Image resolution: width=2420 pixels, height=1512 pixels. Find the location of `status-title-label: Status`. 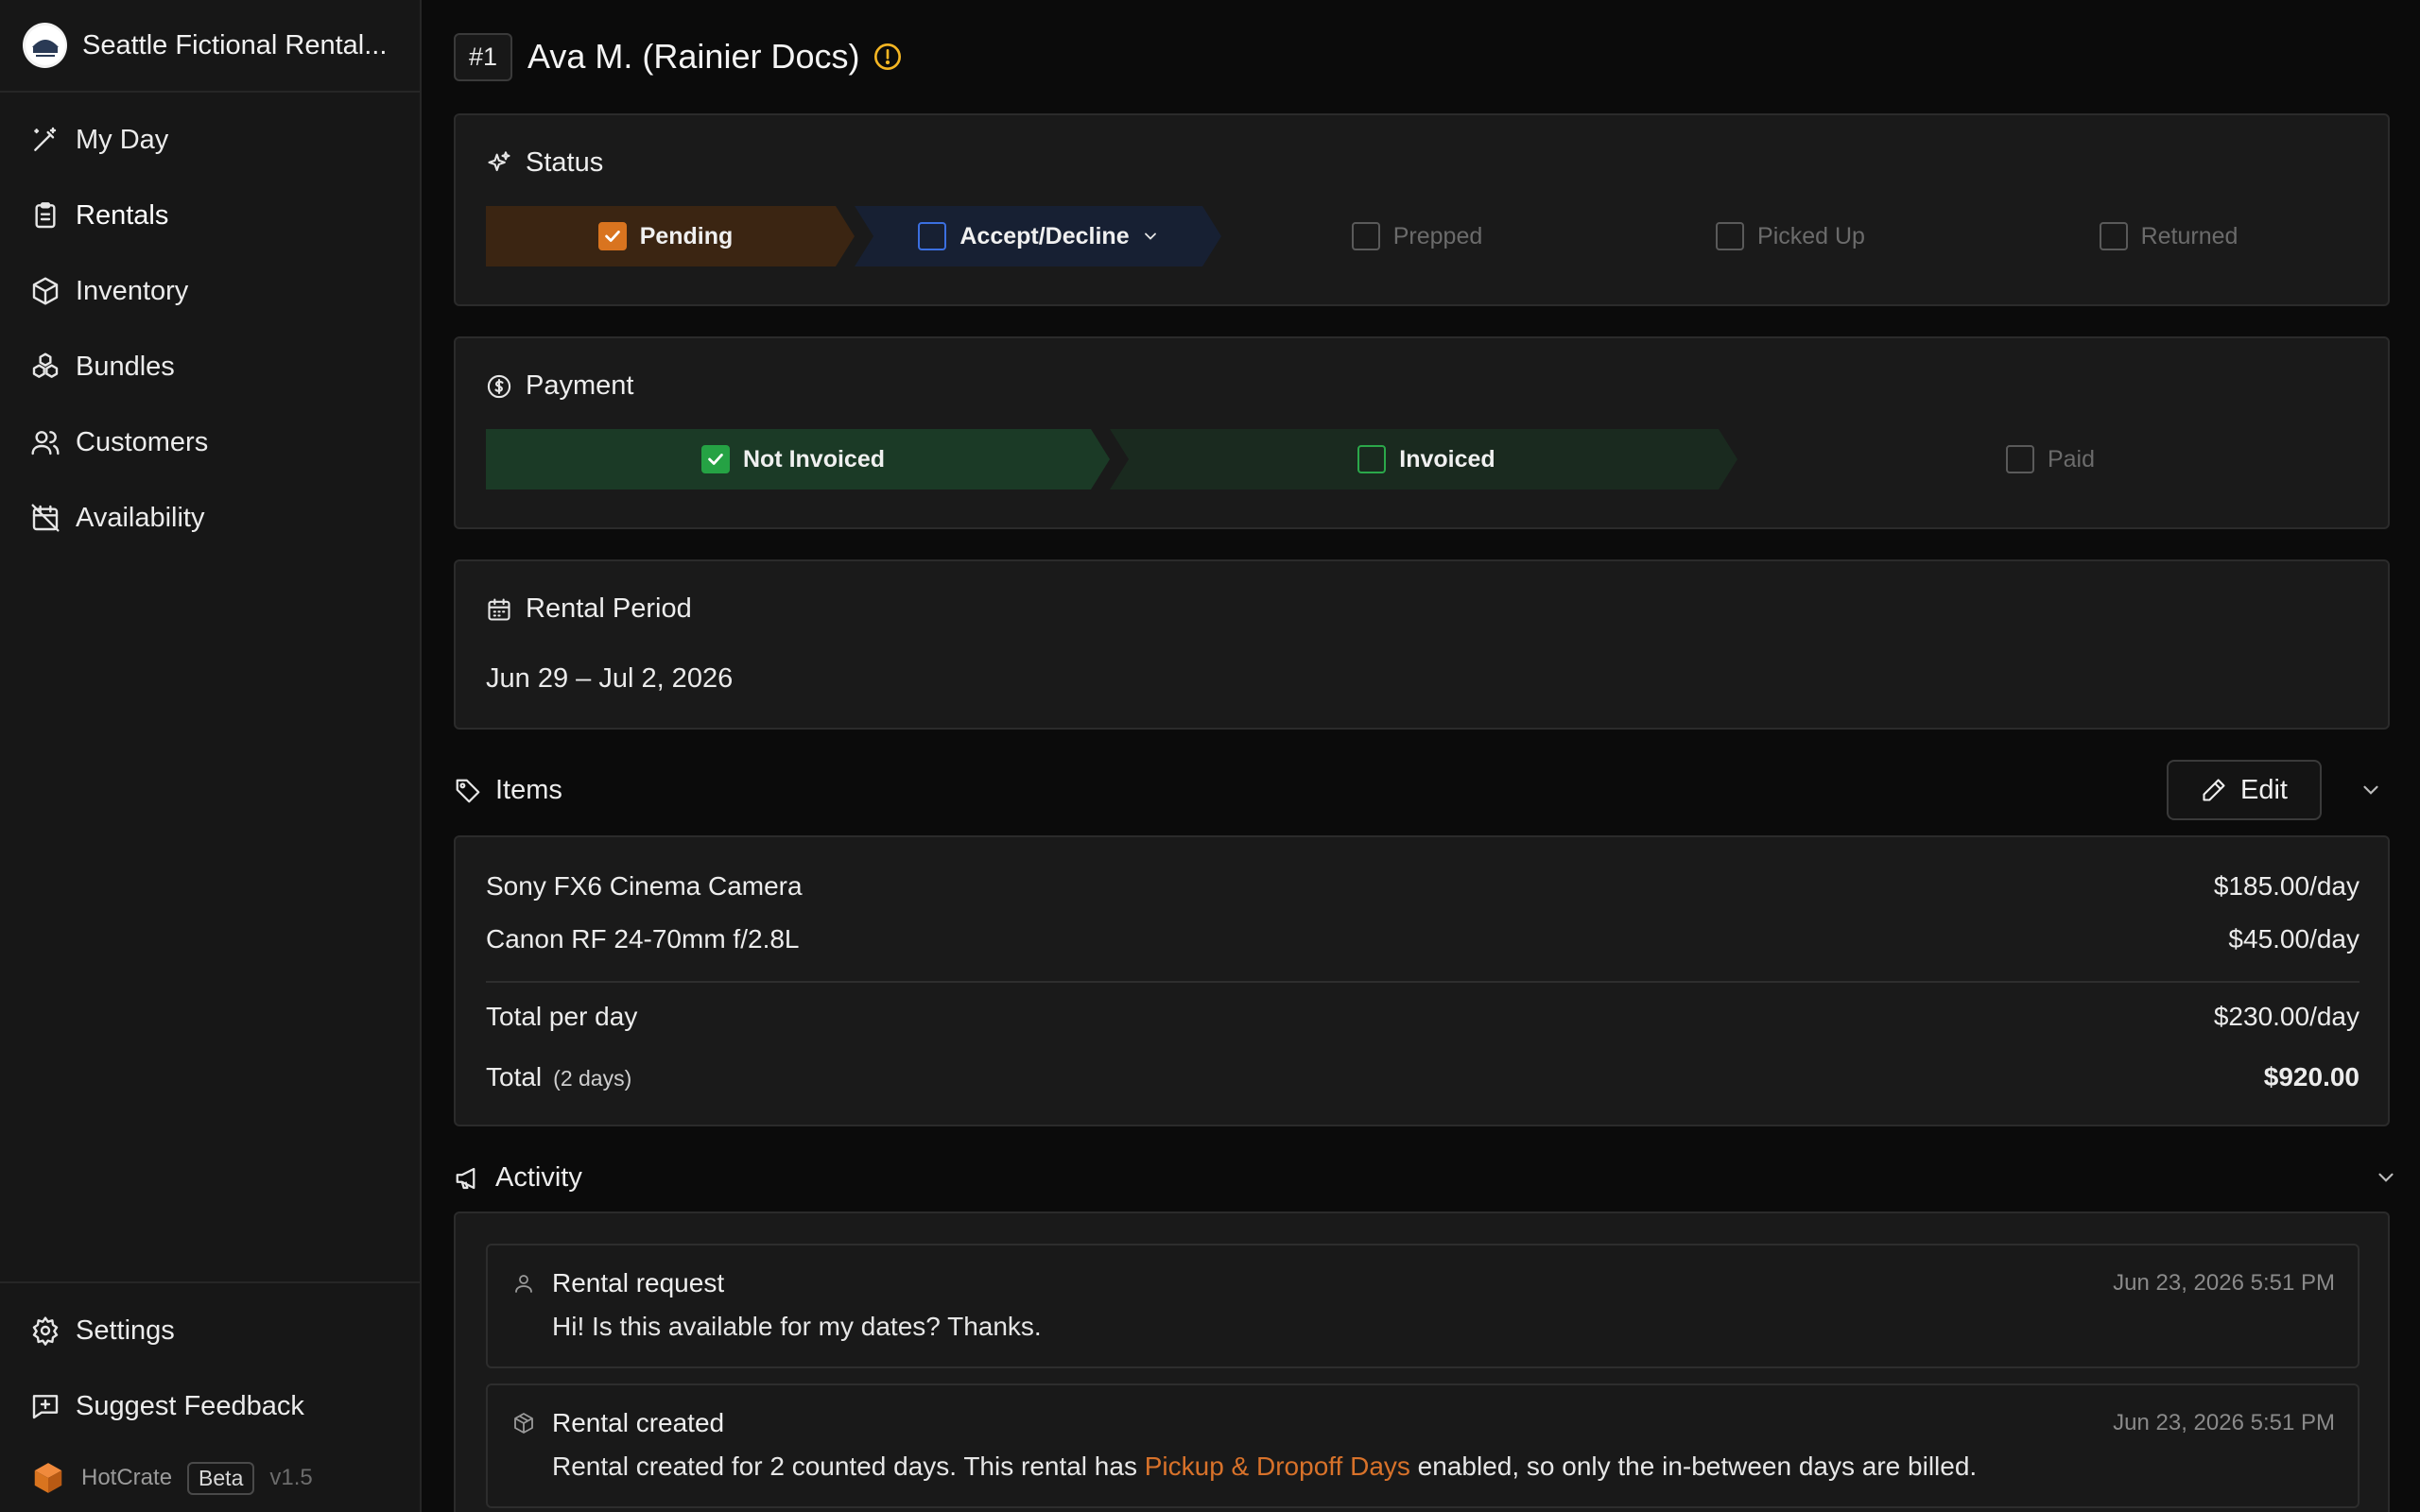

status-title-label: Status is located at coordinates (565, 162).